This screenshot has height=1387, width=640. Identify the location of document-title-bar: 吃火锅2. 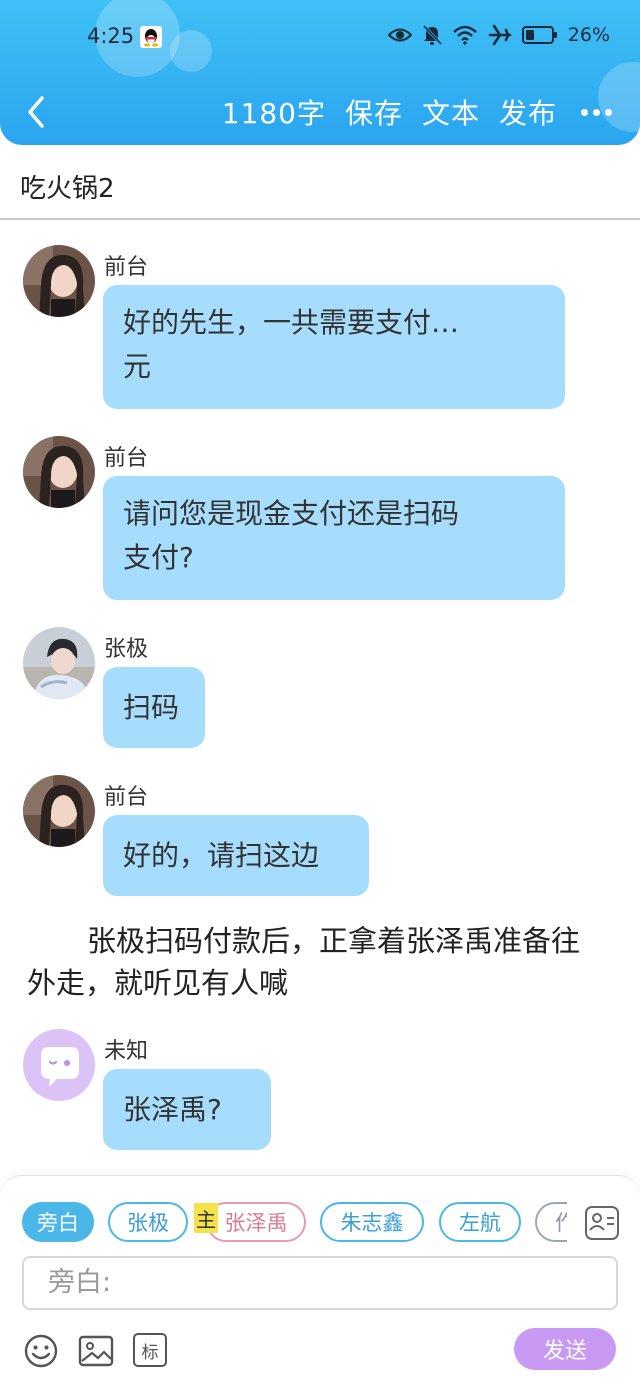
(320, 190).